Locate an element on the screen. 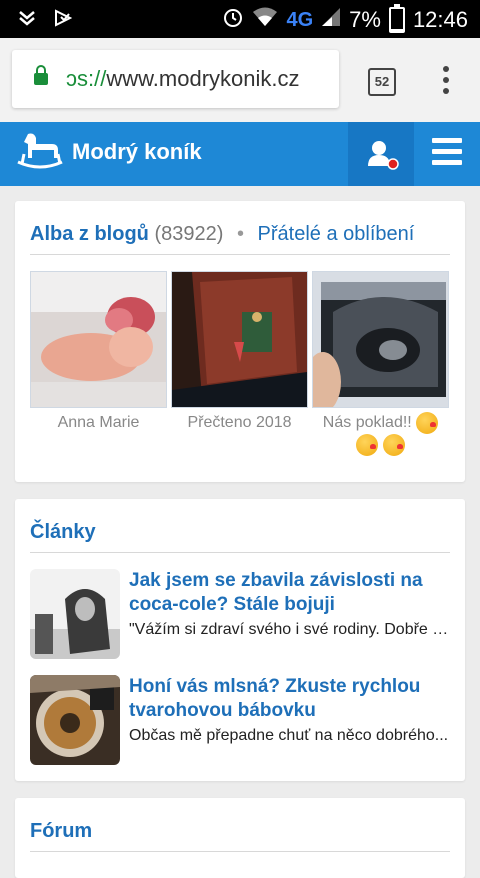 The height and width of the screenshot is (878, 480). user-button is located at coordinates (381, 154).